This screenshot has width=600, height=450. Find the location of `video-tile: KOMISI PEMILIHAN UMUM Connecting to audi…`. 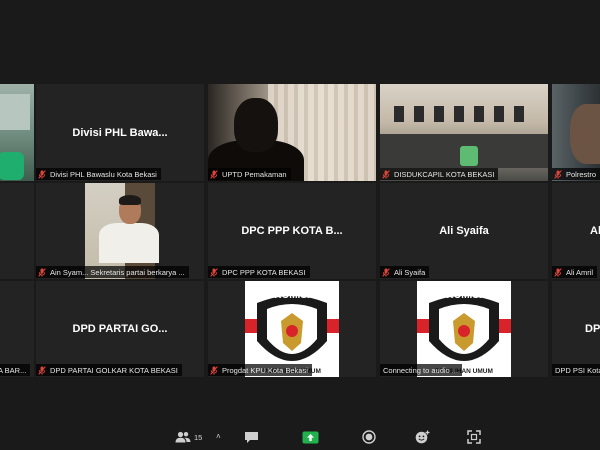

video-tile: KOMISI PEMILIHAN UMUM Connecting to audi… is located at coordinates (464, 329).